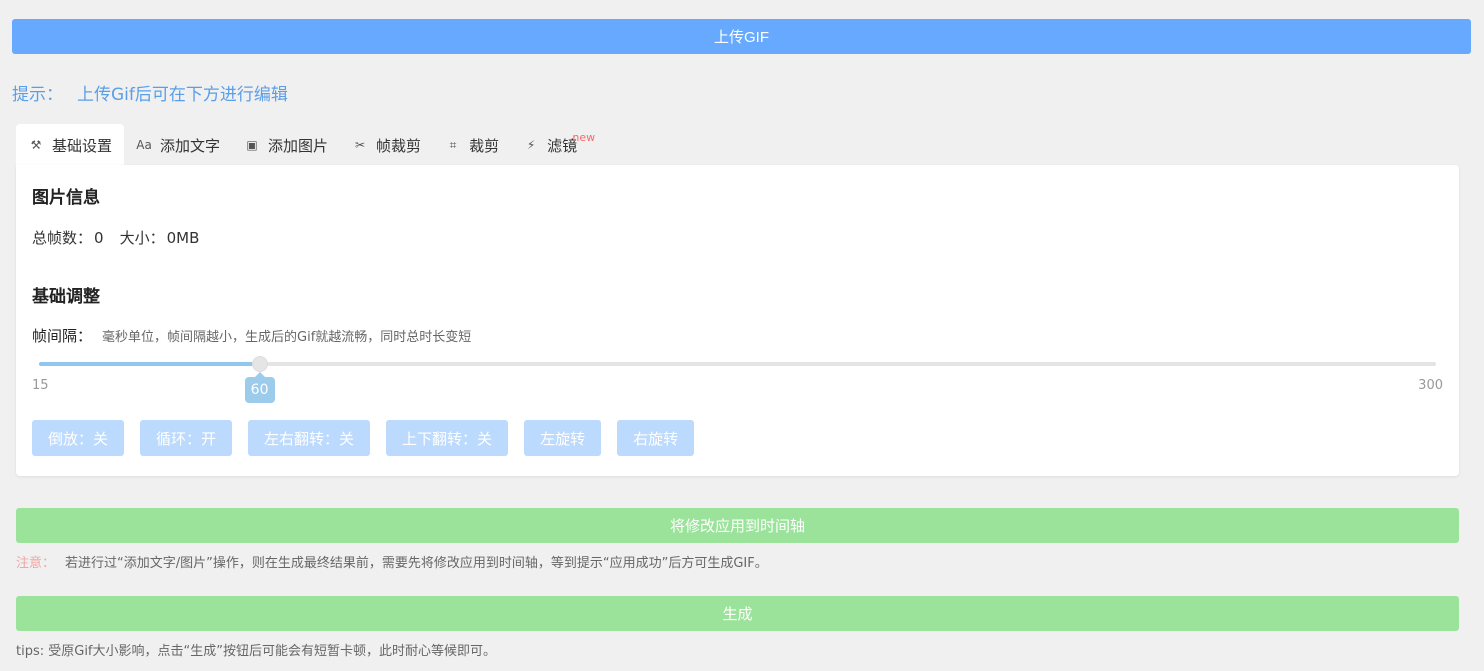  Describe the element at coordinates (737, 613) in the screenshot. I see `generate-button: 生成` at that location.